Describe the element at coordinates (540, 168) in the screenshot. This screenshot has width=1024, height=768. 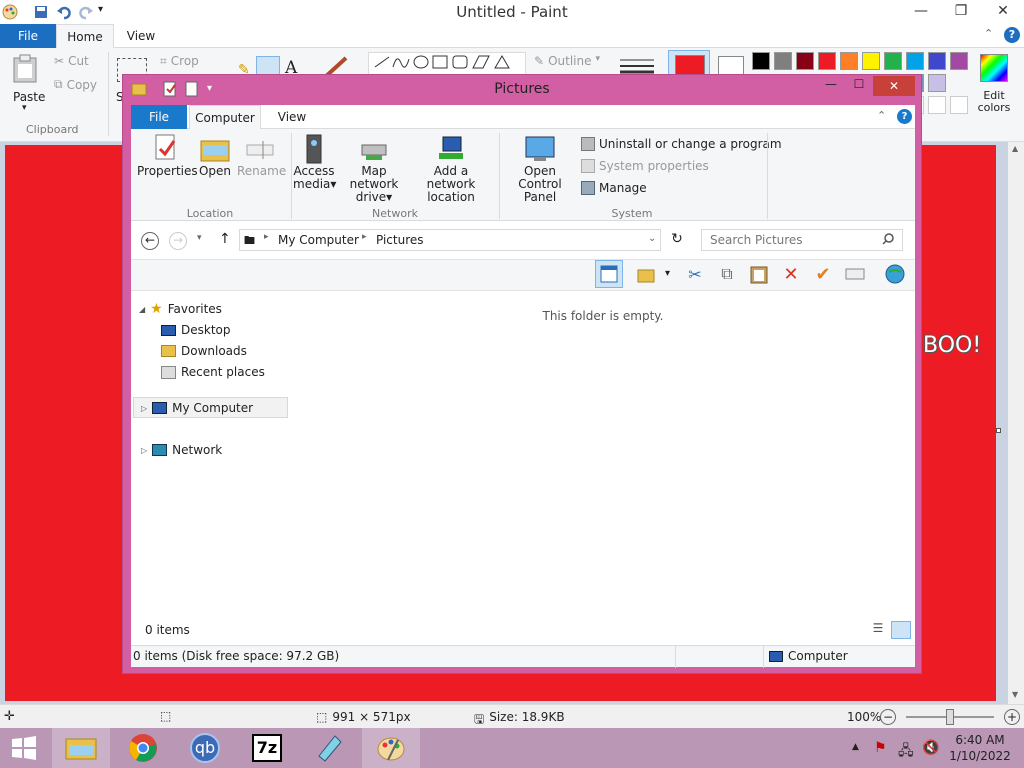
I see `open-control-panel-button: Open Control Panel` at that location.